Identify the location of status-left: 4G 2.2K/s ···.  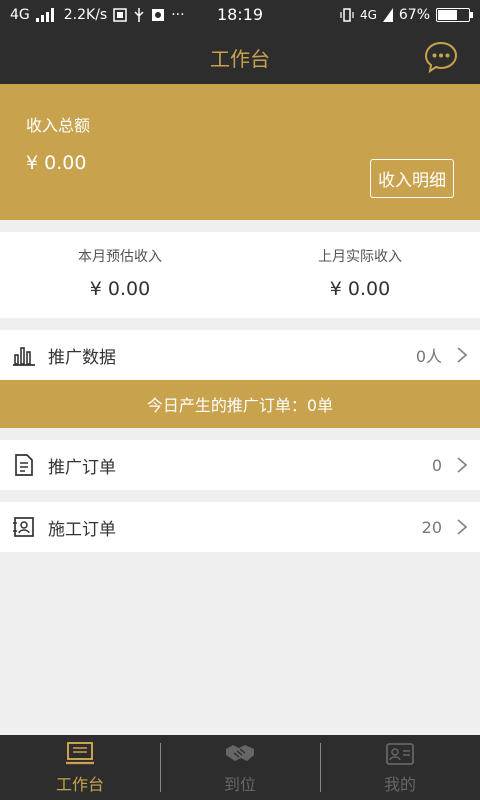
(97, 15).